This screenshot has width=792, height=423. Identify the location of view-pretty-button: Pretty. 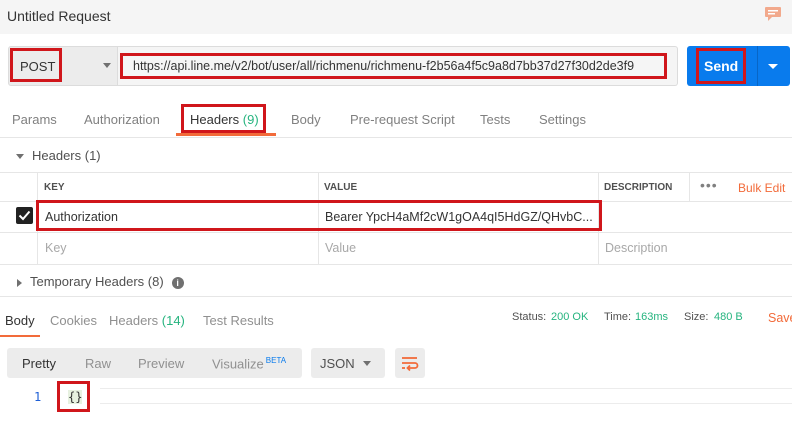
(39, 363).